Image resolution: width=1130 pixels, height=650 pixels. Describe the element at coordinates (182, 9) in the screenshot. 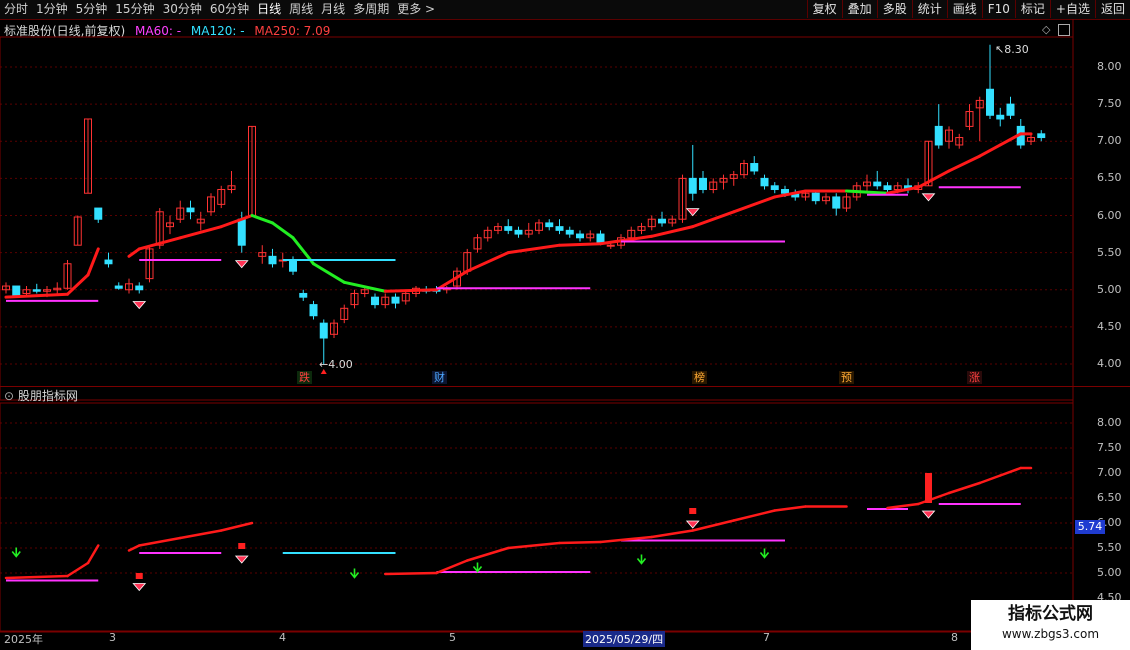

I see `period-tab-4: 30分钟` at that location.